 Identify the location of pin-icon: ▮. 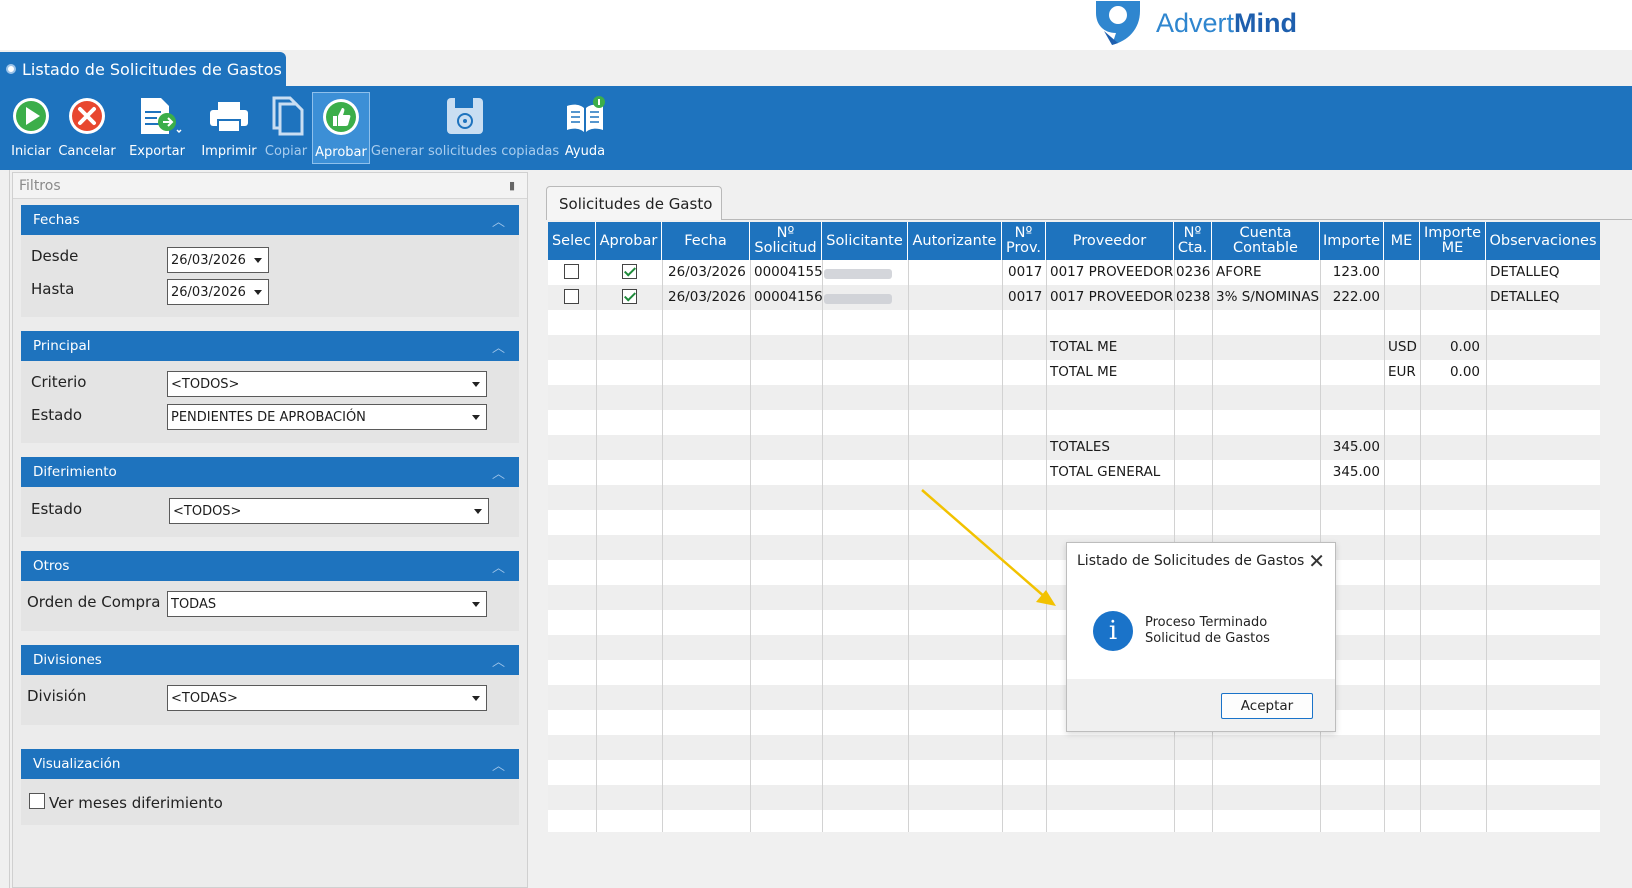
(512, 185).